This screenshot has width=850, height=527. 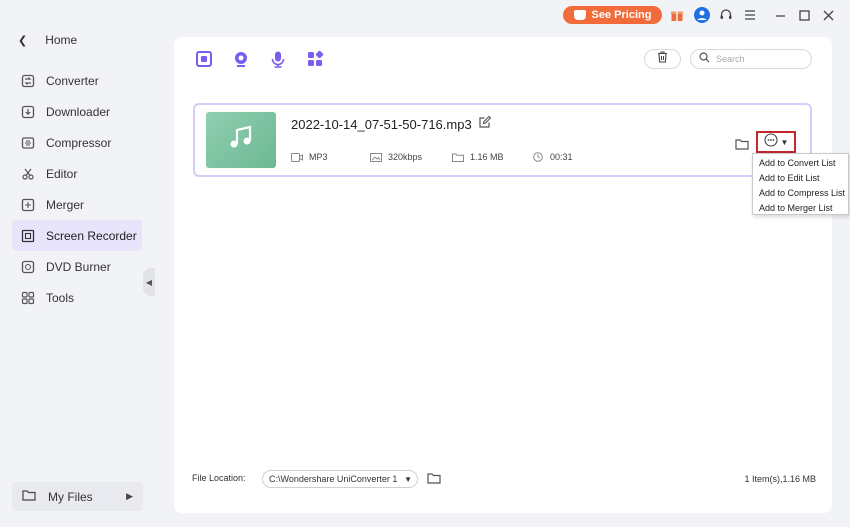 I want to click on items-summary: 1 Item(s),1.16 MB, so click(x=780, y=479).